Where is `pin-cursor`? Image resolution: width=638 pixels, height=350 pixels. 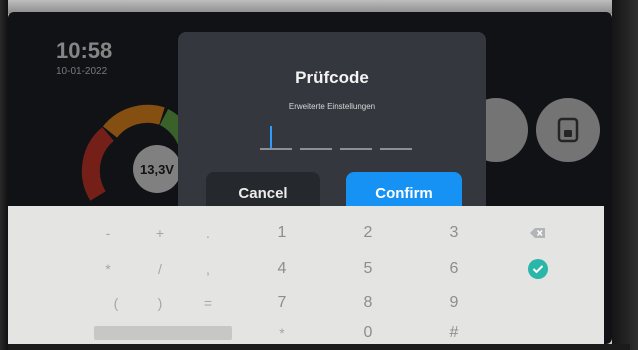 pin-cursor is located at coordinates (271, 137).